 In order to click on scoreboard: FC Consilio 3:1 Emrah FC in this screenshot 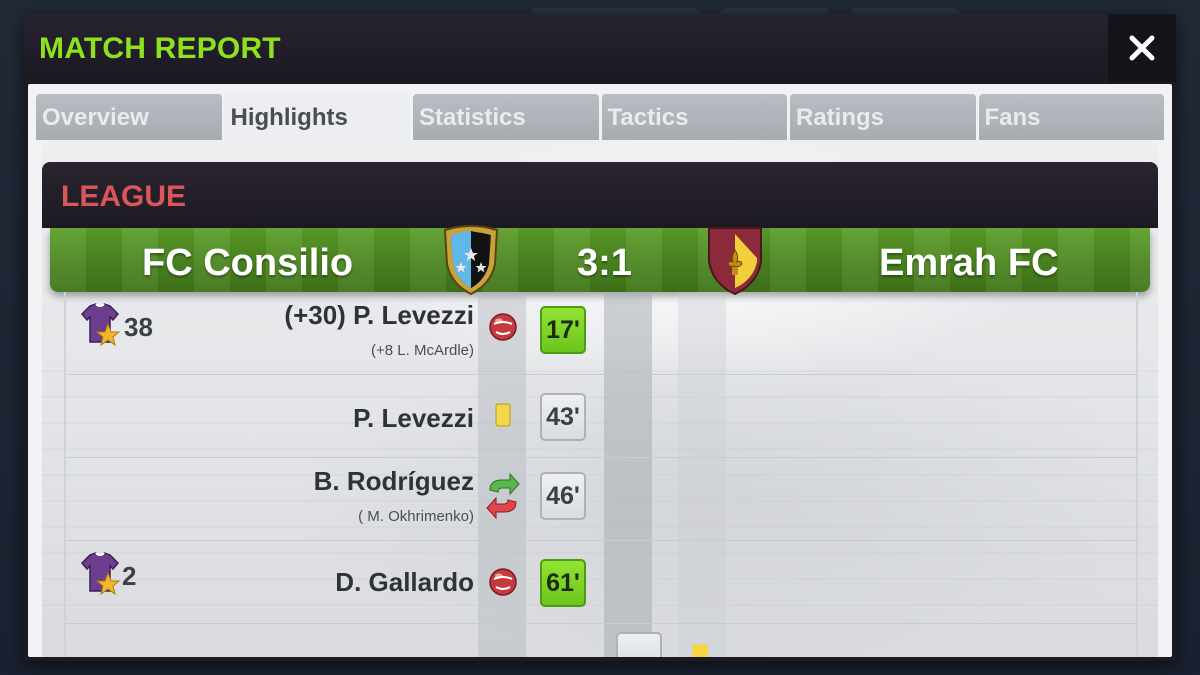, I will do `click(600, 260)`.